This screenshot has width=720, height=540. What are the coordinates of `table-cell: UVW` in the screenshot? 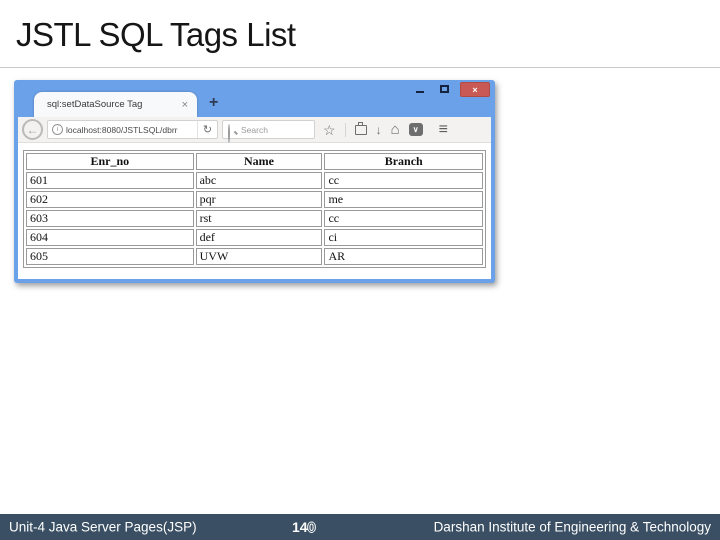 It's located at (259, 256).